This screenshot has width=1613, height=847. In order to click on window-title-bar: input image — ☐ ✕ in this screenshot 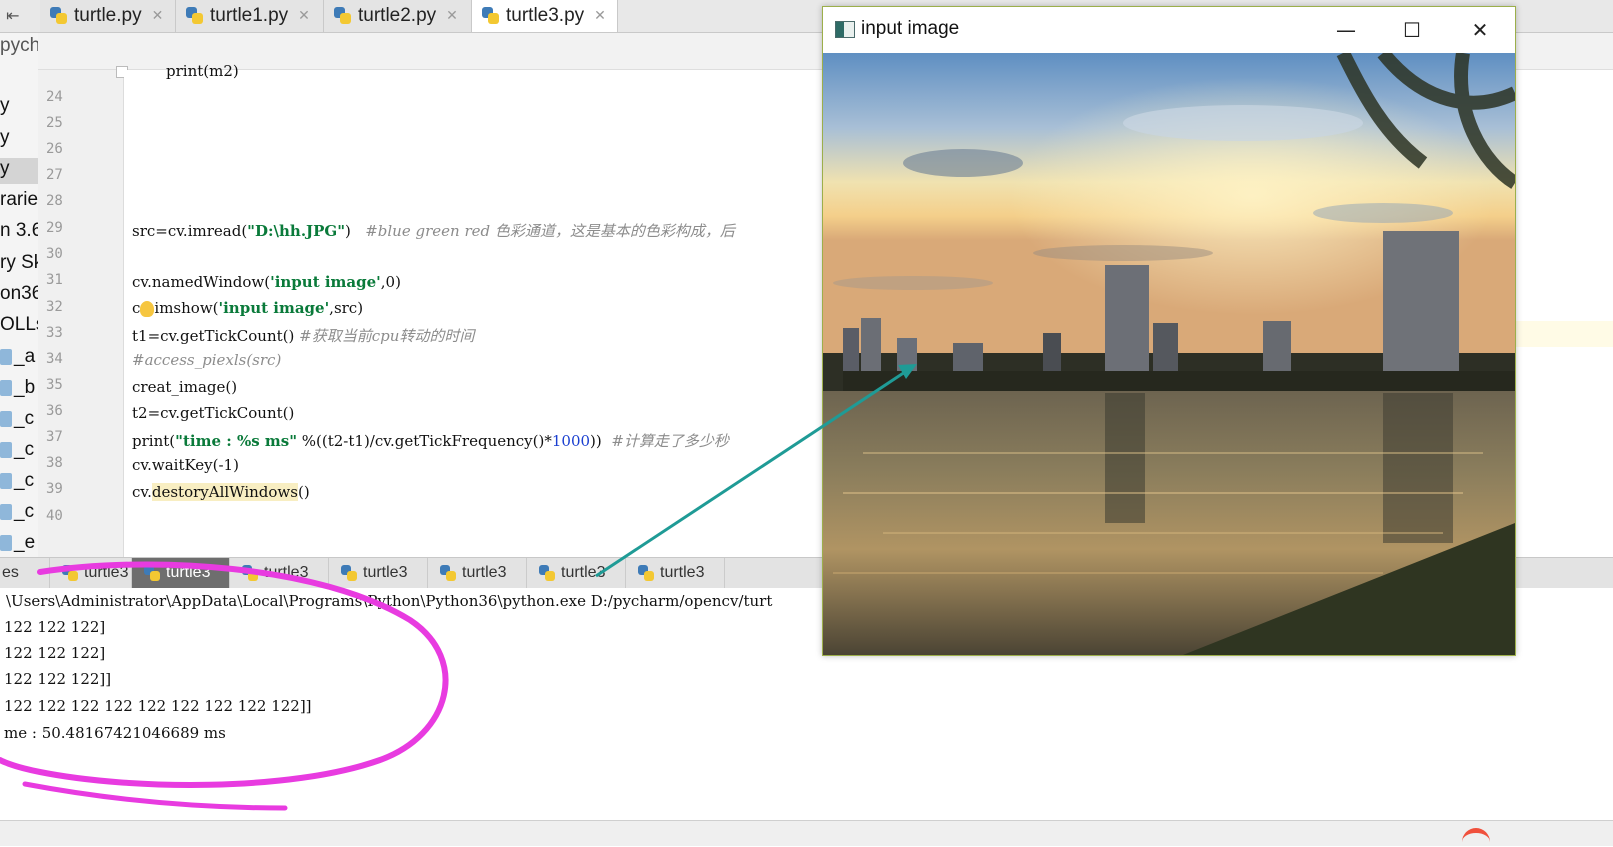, I will do `click(1169, 29)`.